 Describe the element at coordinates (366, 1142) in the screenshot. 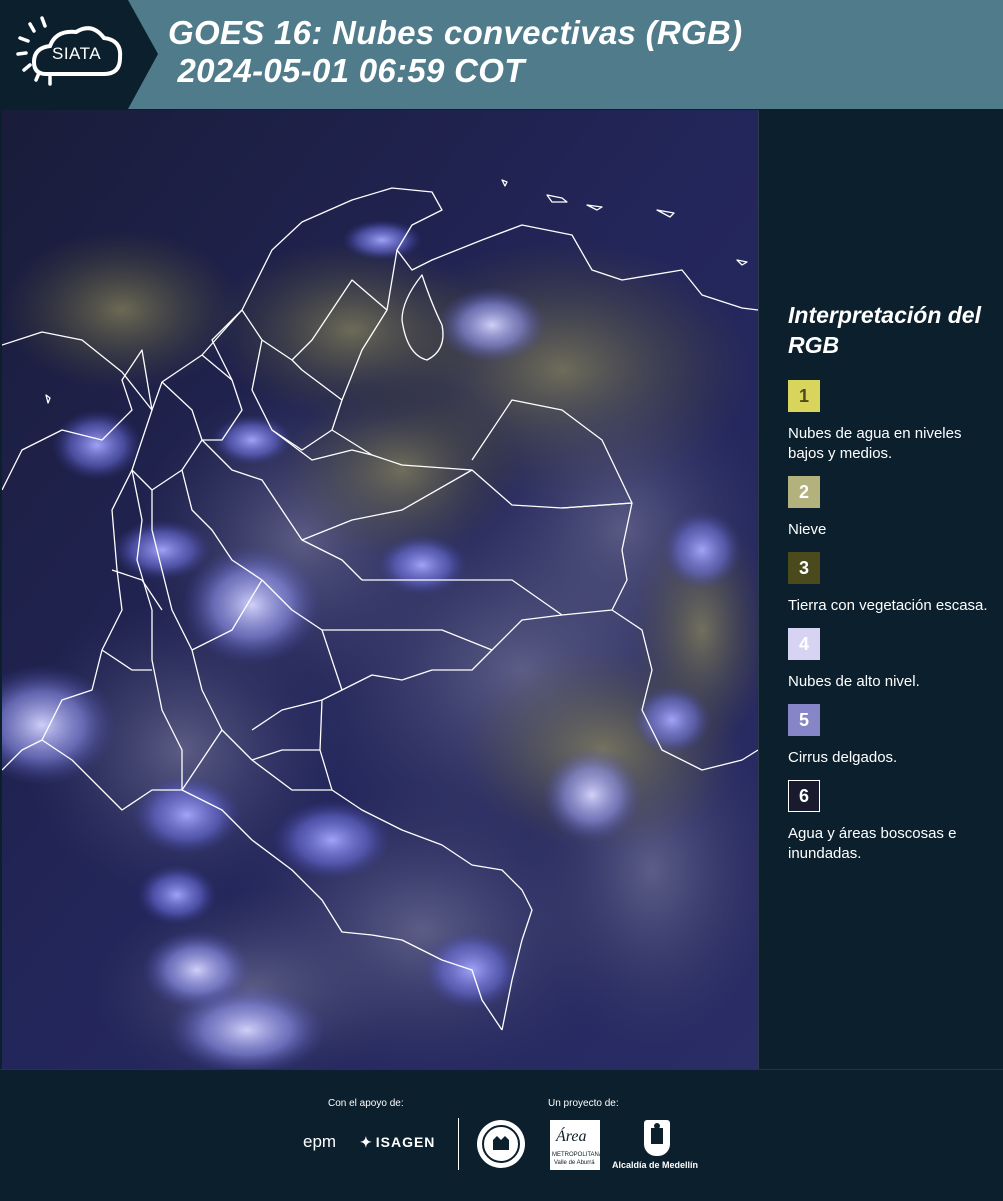

I see `isagen-star-icon: ✦` at that location.